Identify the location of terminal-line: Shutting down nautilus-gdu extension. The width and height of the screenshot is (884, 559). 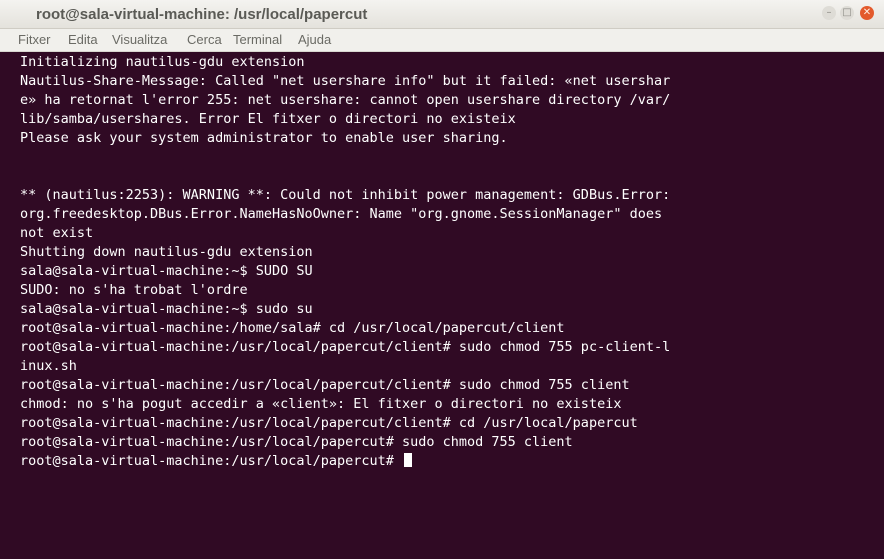
(166, 252).